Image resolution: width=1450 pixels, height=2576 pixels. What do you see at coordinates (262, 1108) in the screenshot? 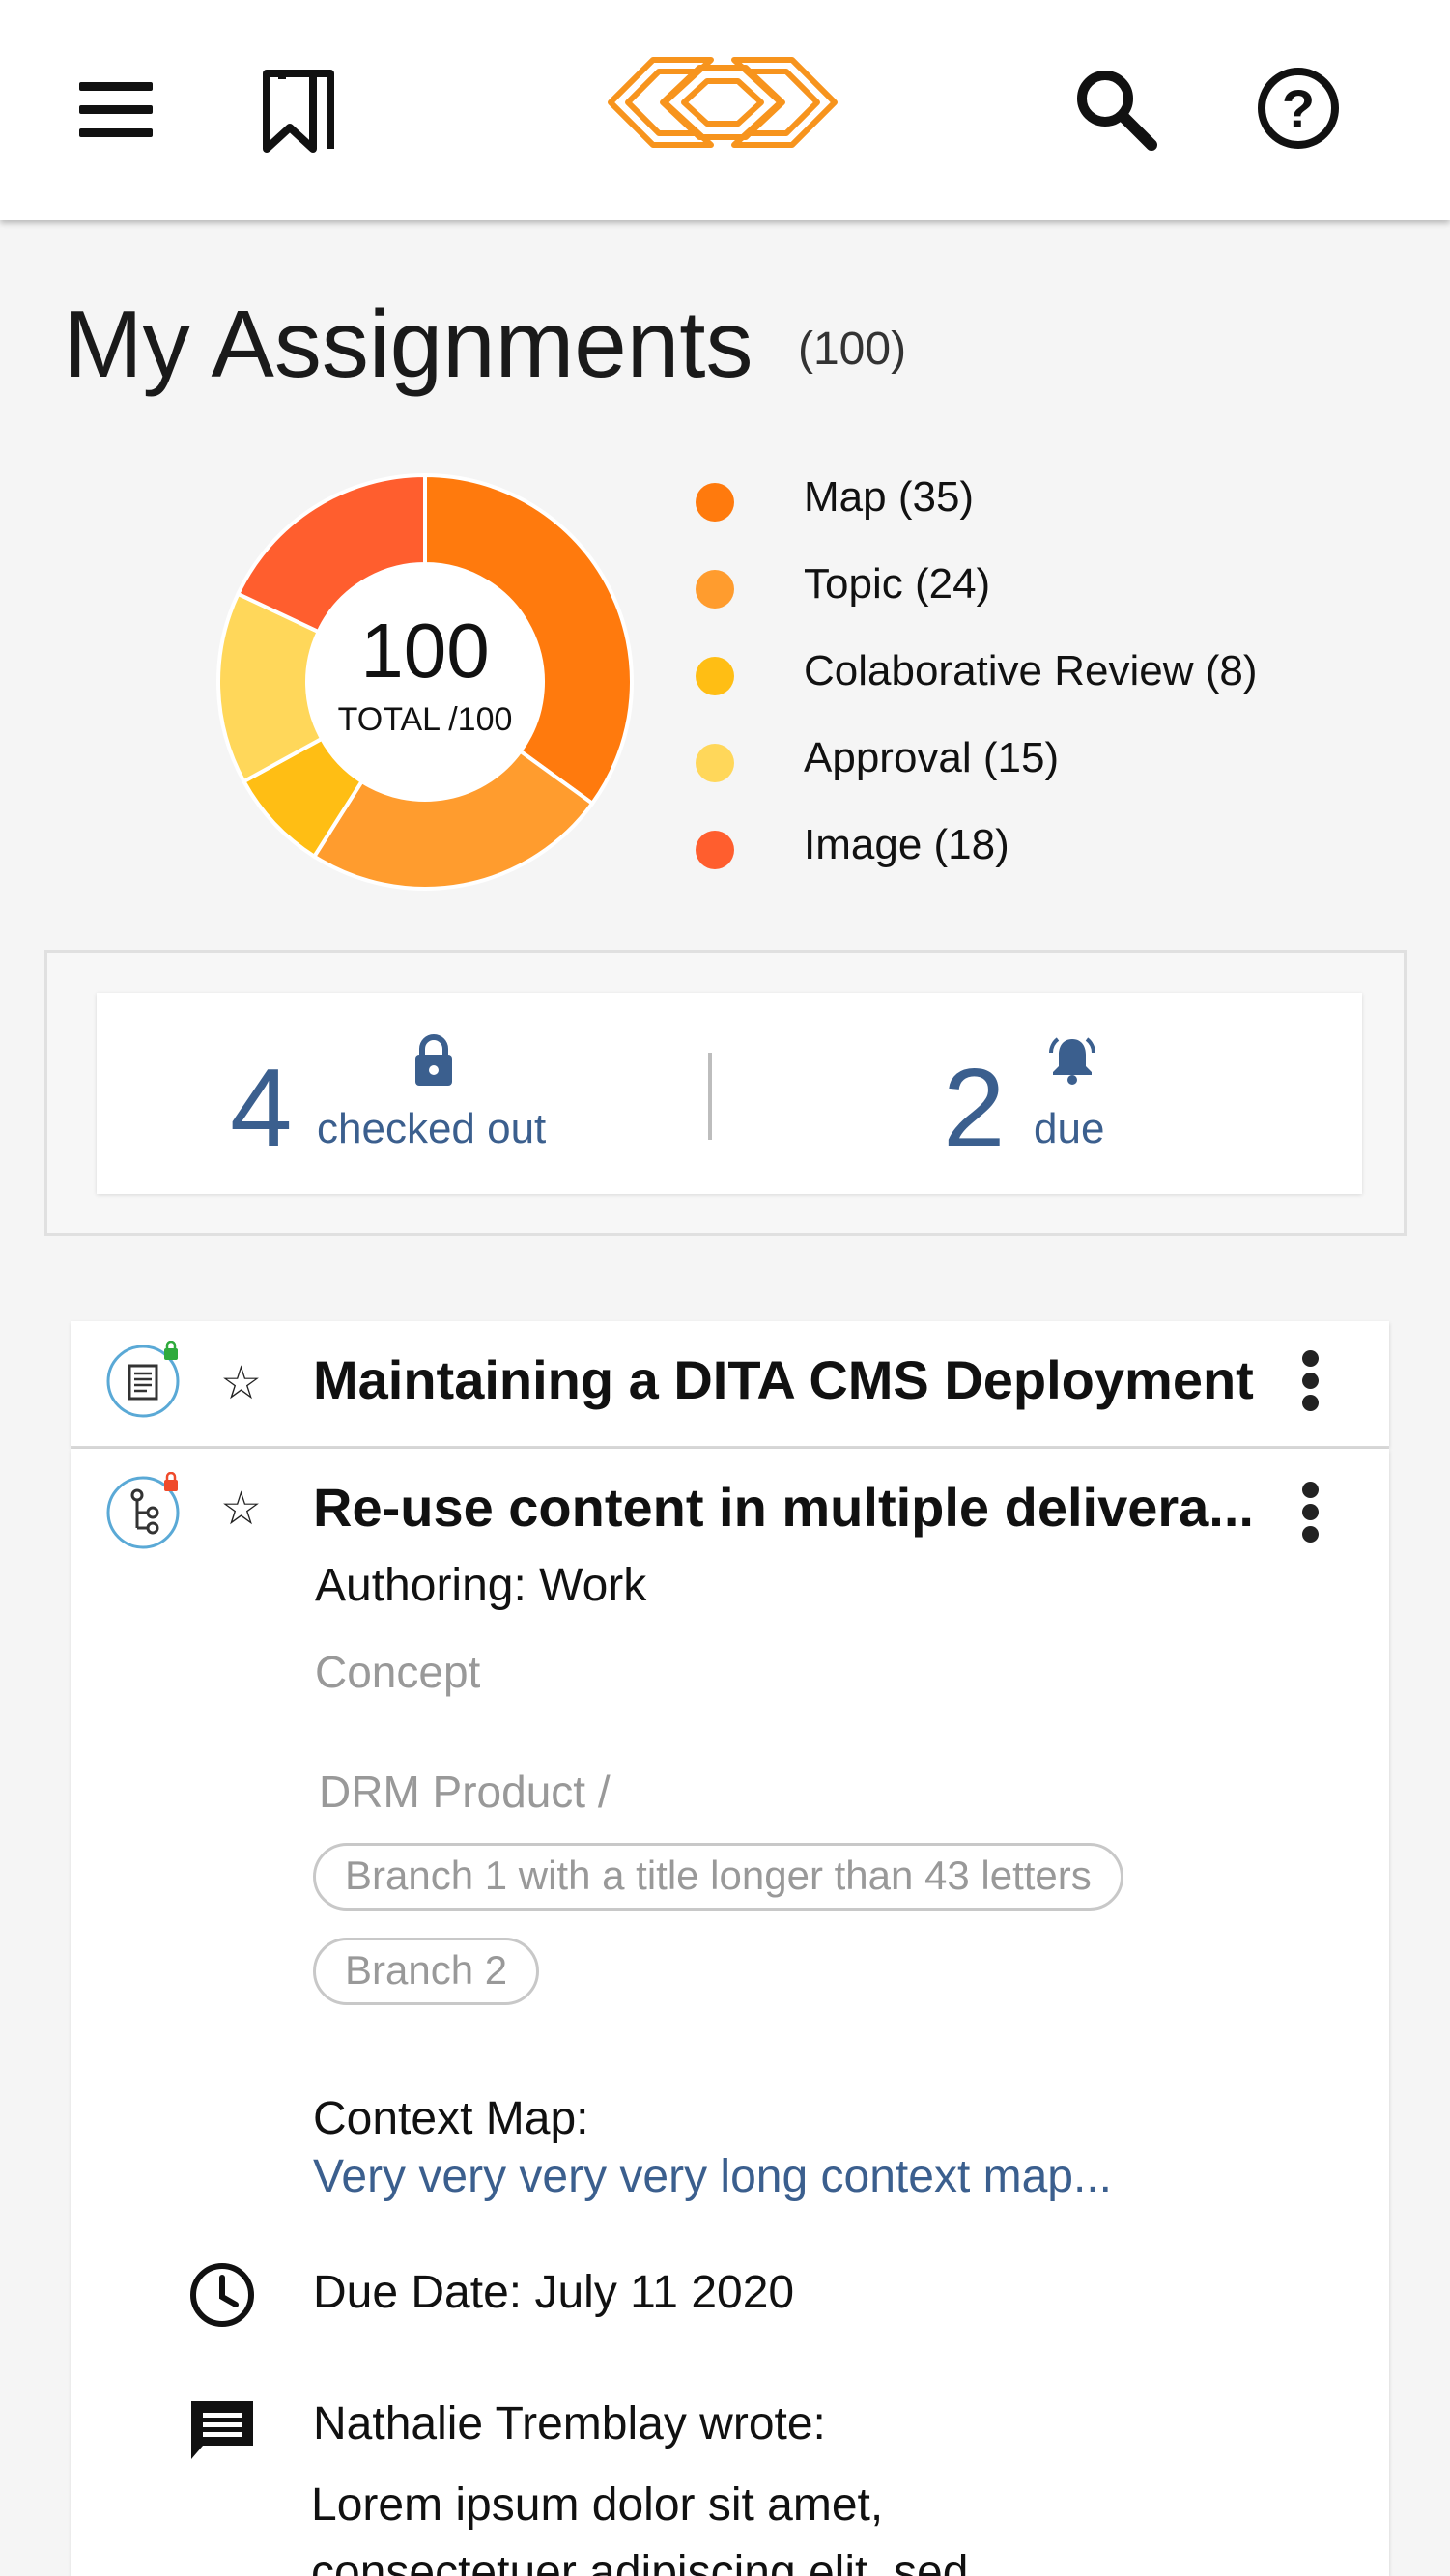
I see `checked-out-count: 4` at bounding box center [262, 1108].